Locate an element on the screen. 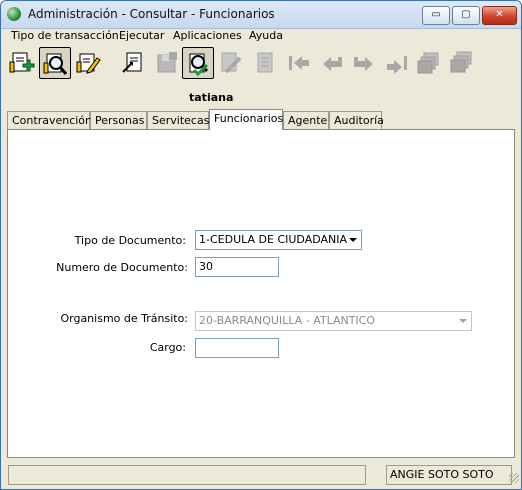  save-icon is located at coordinates (167, 62).